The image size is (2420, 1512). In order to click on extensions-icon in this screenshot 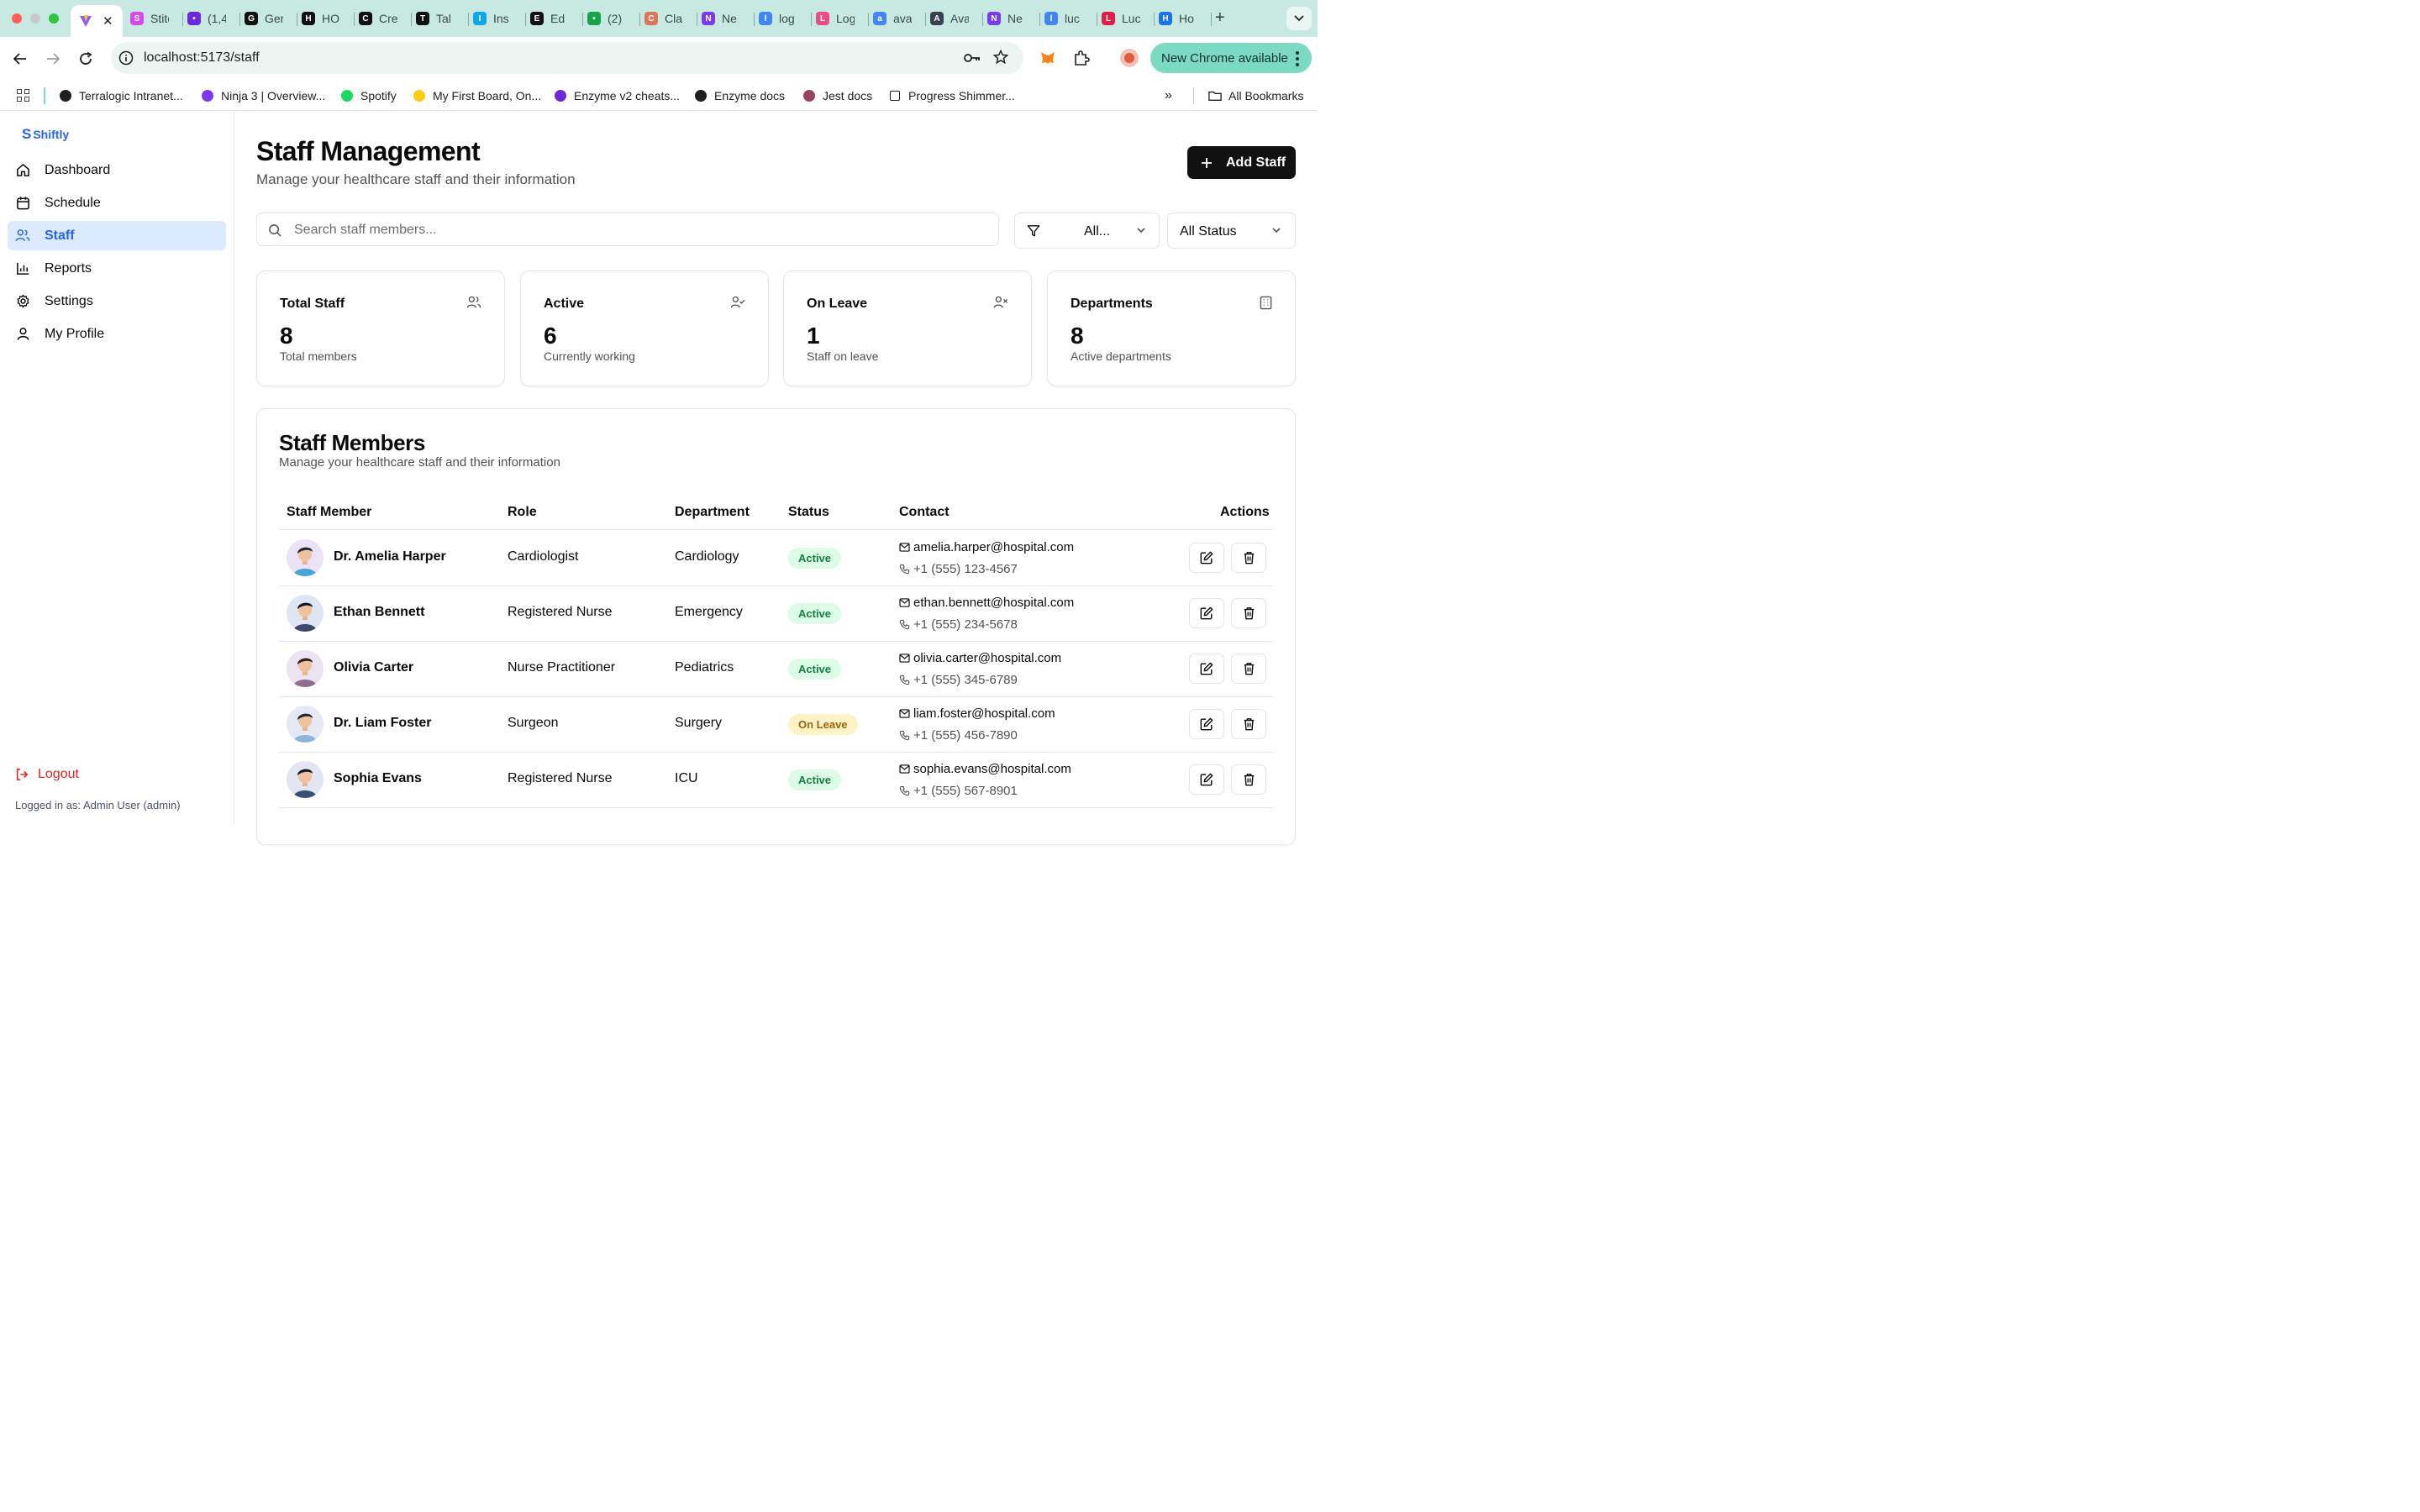, I will do `click(1081, 58)`.